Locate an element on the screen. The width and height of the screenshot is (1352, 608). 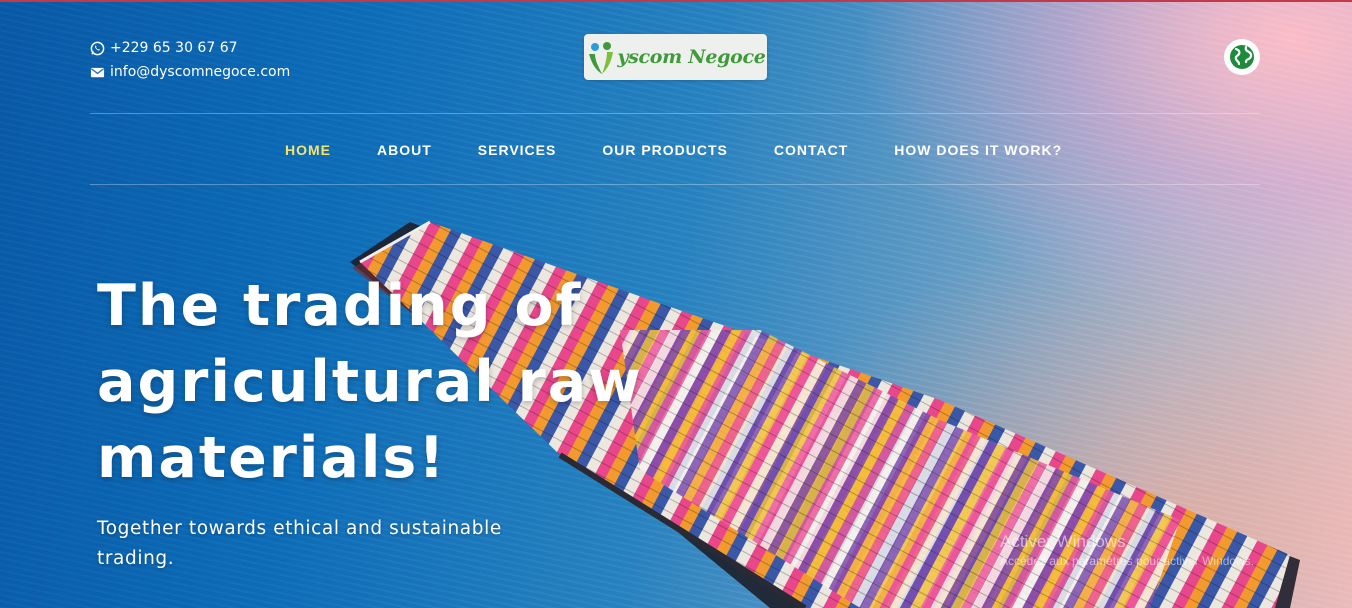
phone-row: +229 65 30 67 67 is located at coordinates (190, 48).